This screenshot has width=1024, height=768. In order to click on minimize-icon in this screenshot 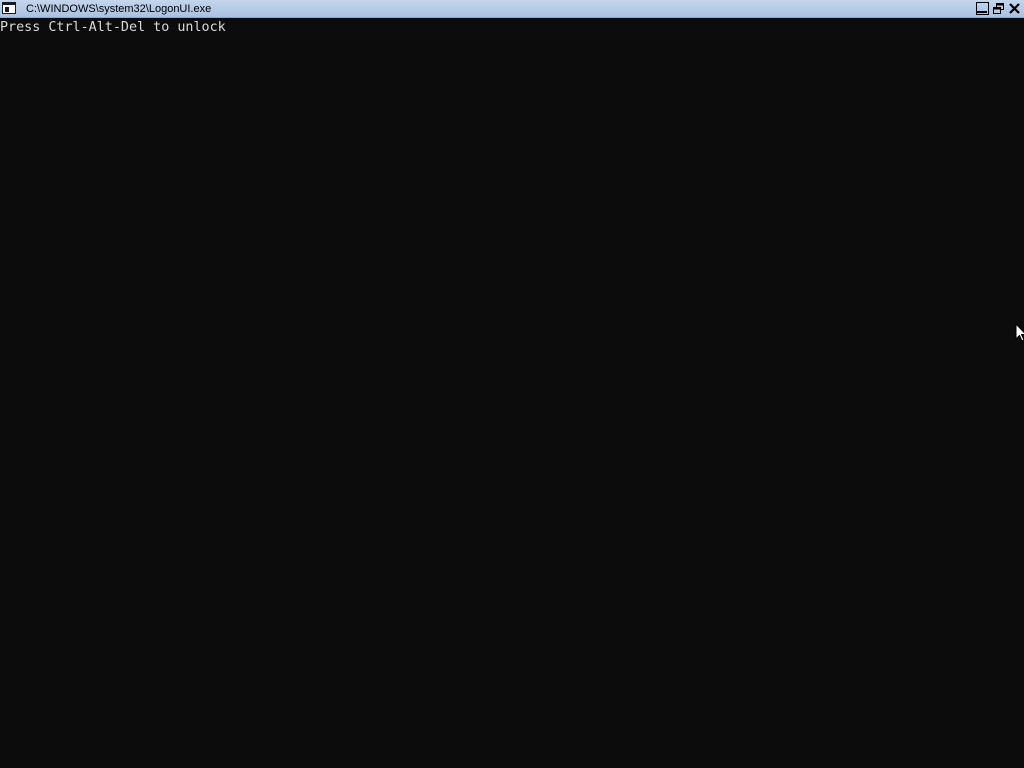, I will do `click(982, 8)`.